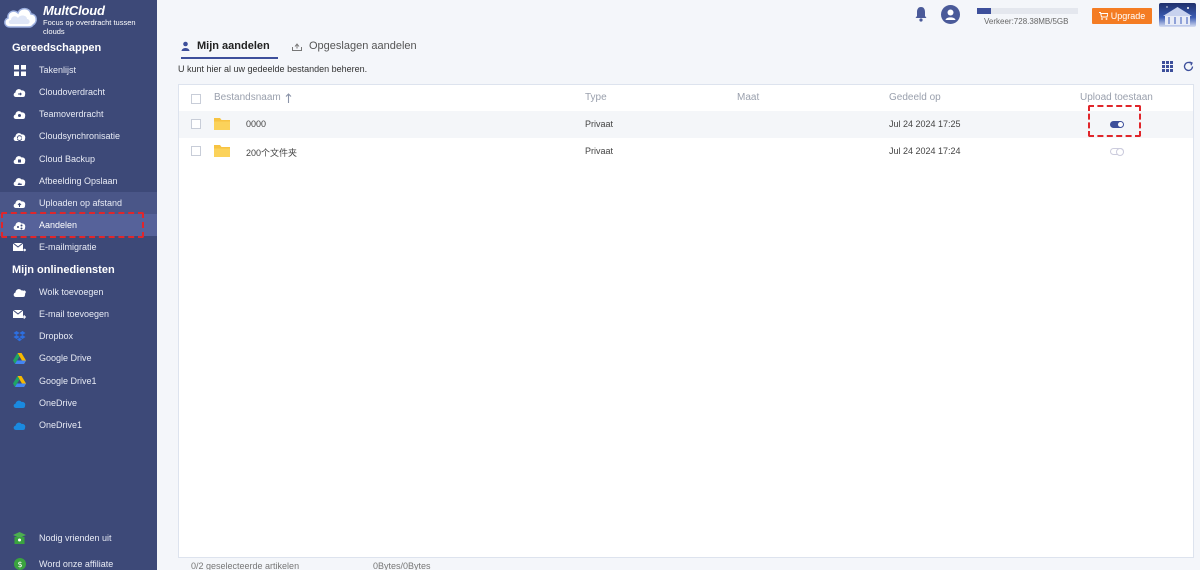  I want to click on traffic-progress-bar, so click(1027, 11).